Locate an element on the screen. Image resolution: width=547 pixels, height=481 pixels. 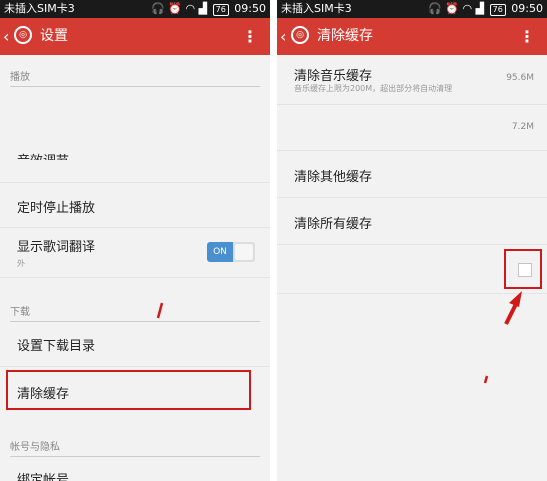
annotation-overlay is located at coordinates (339, 337).